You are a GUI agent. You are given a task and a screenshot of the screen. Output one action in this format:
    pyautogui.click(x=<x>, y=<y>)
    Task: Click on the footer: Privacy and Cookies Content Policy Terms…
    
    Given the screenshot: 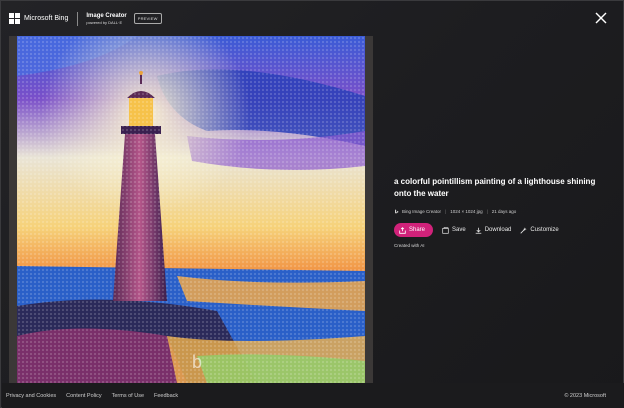 What is the action you would take?
    pyautogui.click(x=313, y=395)
    